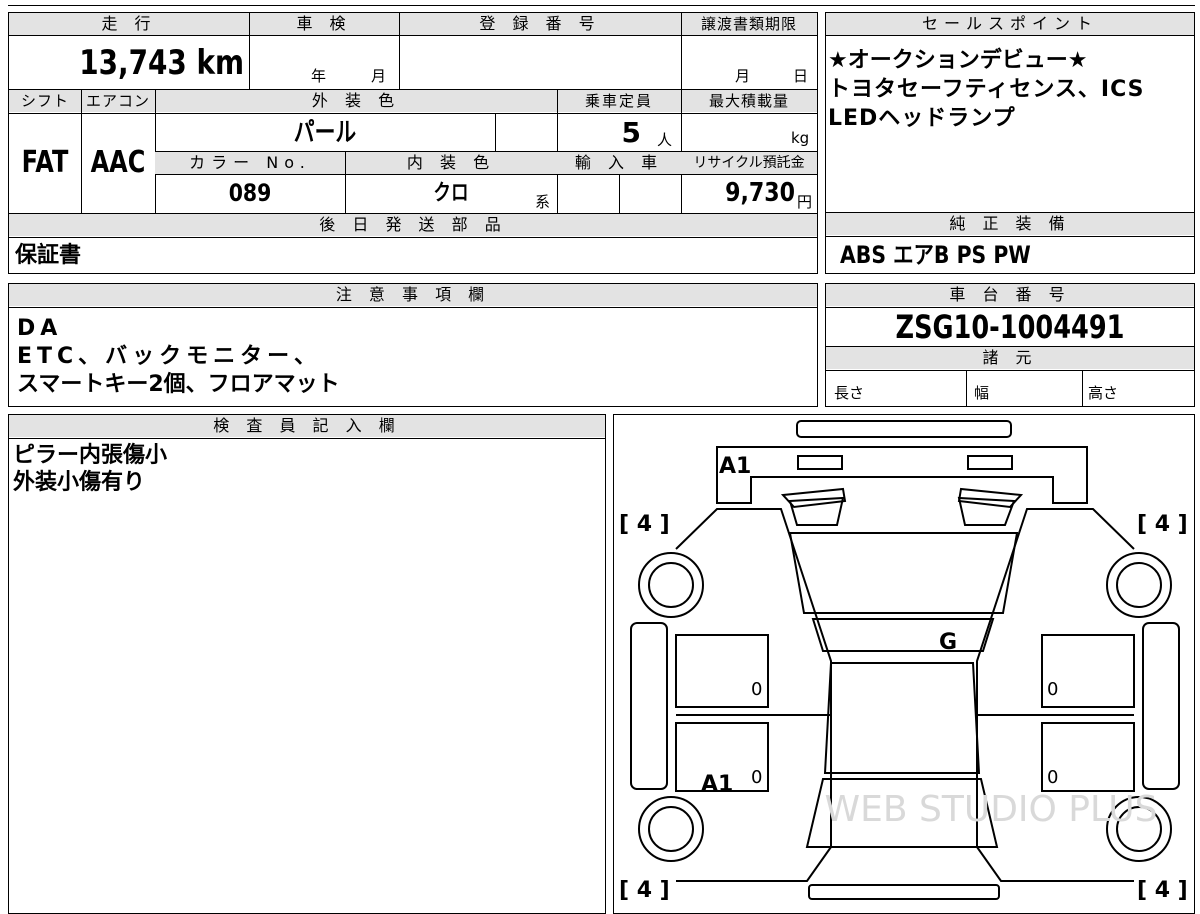  I want to click on recycle-fee-header: リサイクル預託金, so click(749, 163).